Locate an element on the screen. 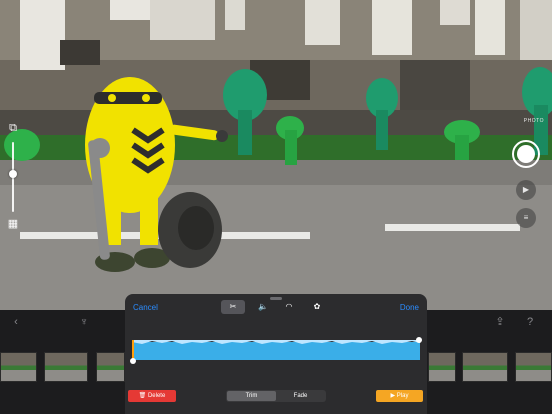  filters-icon: ✿ is located at coordinates (317, 307).